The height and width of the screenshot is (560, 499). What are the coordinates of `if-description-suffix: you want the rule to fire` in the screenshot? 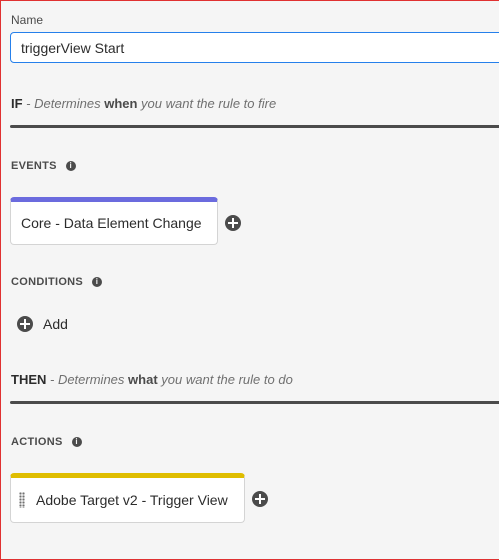 It's located at (207, 103).